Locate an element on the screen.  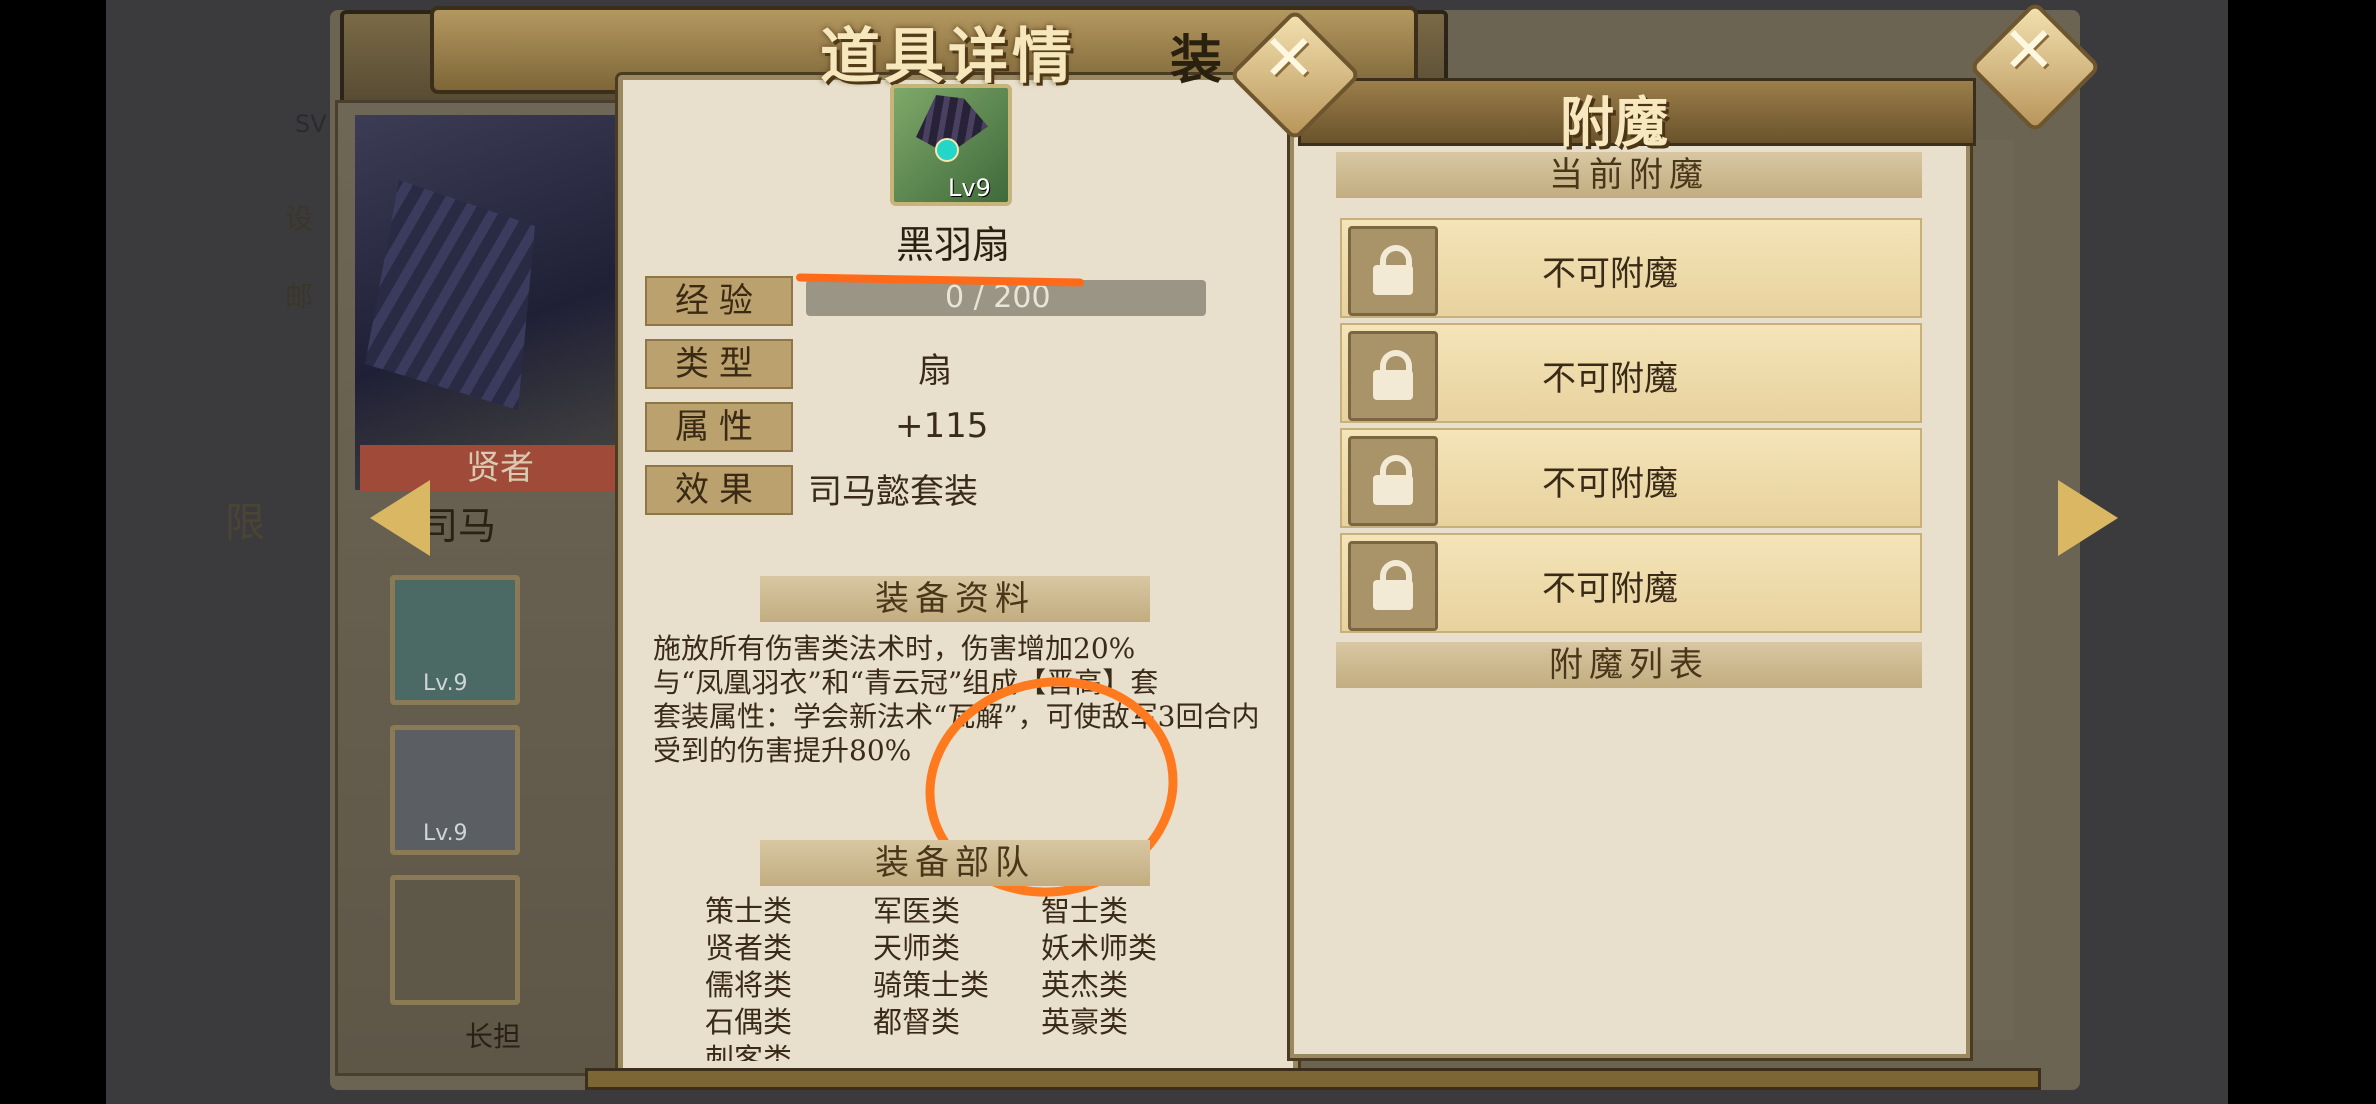
type-value: 扇 is located at coordinates (935, 371).